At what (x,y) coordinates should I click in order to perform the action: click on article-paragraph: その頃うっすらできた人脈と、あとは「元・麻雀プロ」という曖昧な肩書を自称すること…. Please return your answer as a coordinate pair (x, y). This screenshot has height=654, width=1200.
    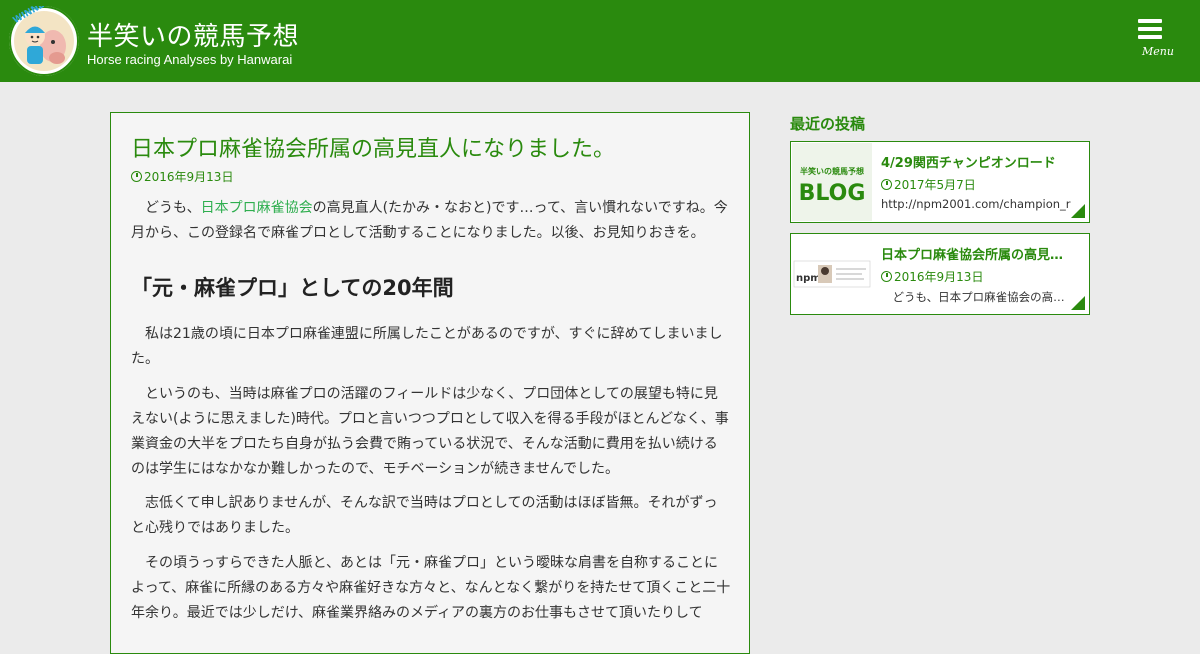
    Looking at the image, I should click on (431, 588).